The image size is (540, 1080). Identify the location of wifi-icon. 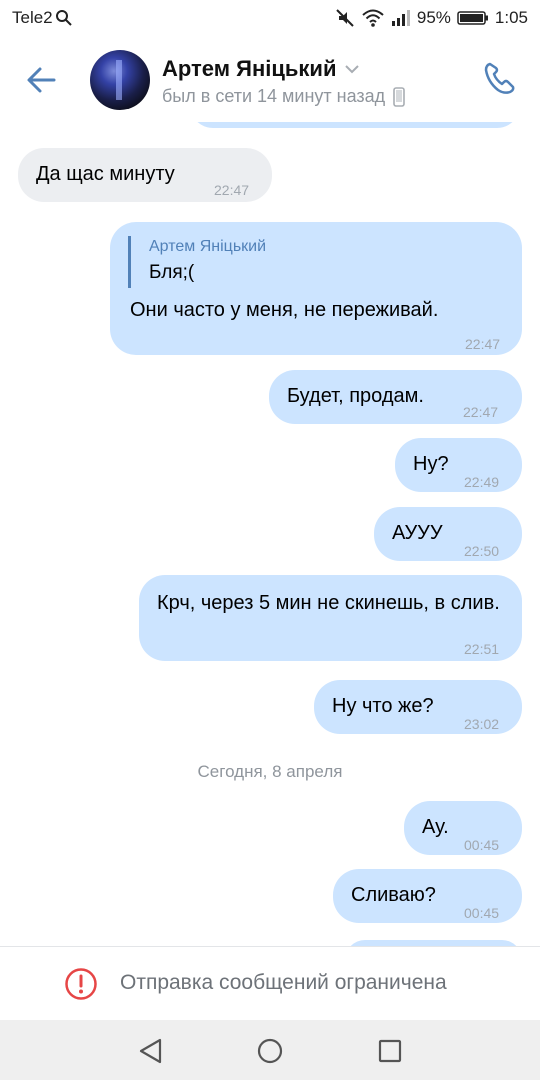
(373, 18).